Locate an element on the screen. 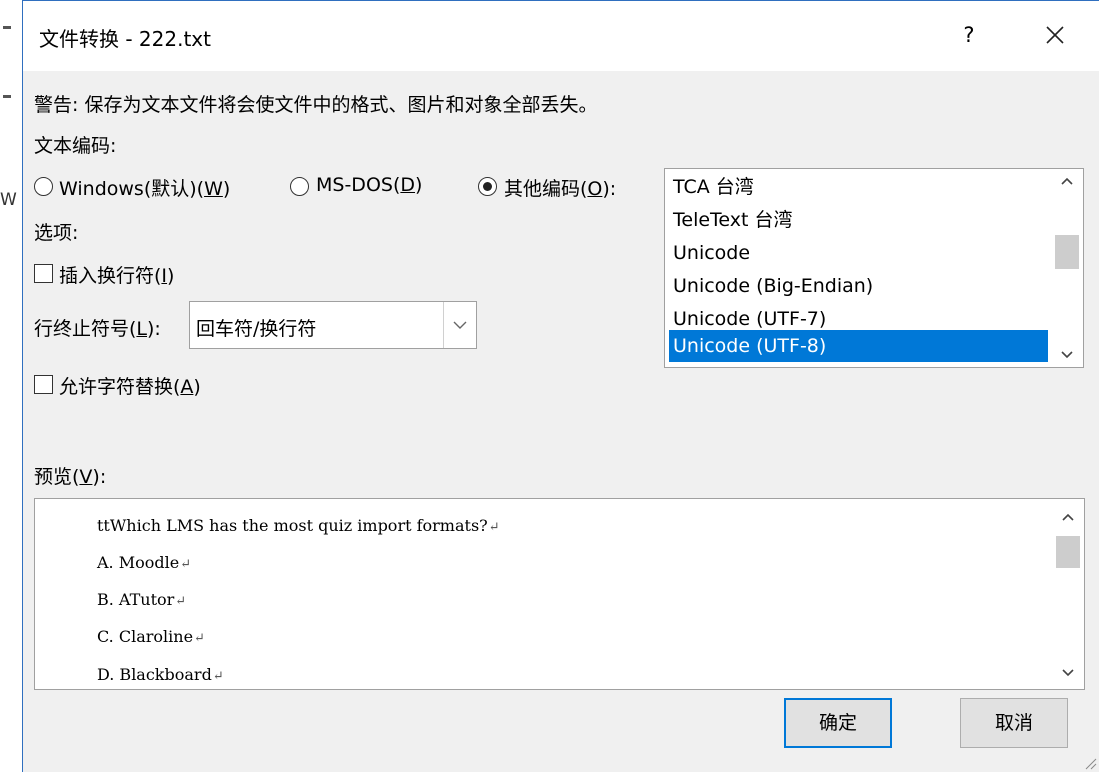  radio-other-encoding is located at coordinates (487, 186).